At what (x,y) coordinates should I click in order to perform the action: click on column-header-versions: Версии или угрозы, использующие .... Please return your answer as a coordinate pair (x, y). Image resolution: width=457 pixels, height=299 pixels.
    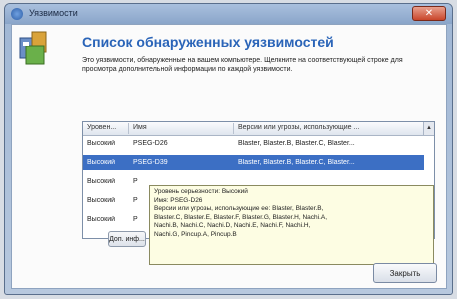
    Looking at the image, I should click on (328, 127).